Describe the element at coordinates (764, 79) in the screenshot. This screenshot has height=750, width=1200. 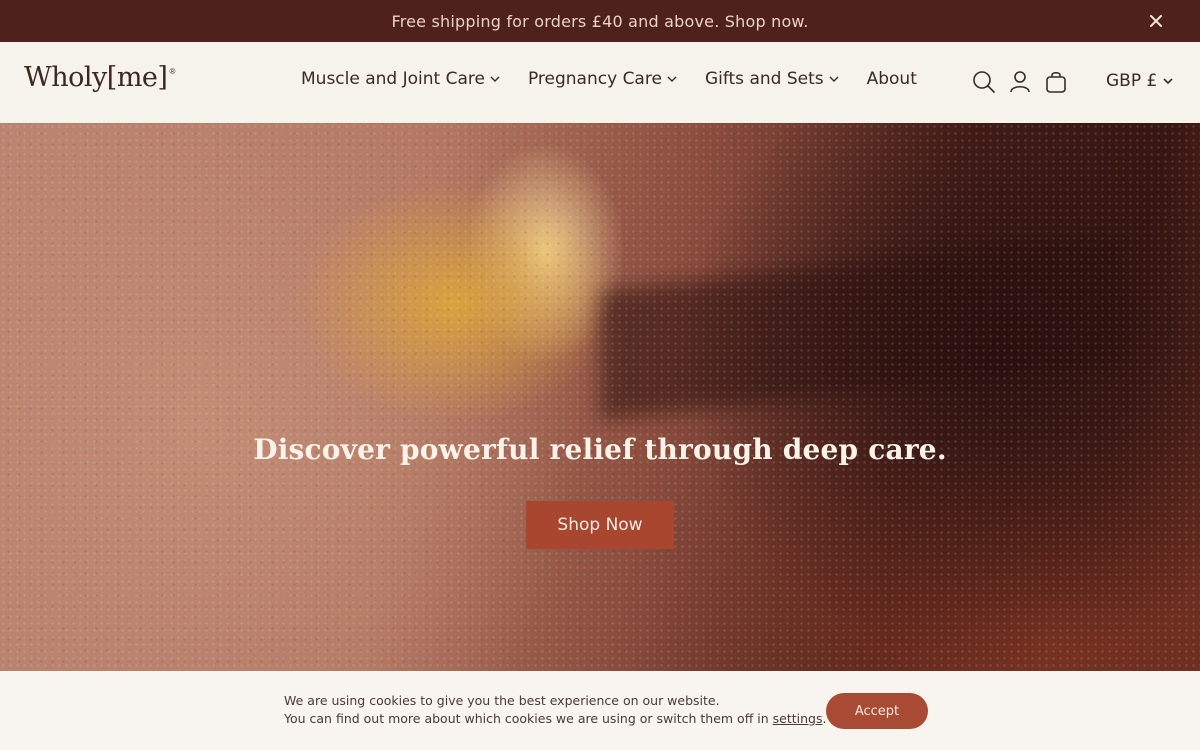
I see `nav-label: Gifts and Sets` at that location.